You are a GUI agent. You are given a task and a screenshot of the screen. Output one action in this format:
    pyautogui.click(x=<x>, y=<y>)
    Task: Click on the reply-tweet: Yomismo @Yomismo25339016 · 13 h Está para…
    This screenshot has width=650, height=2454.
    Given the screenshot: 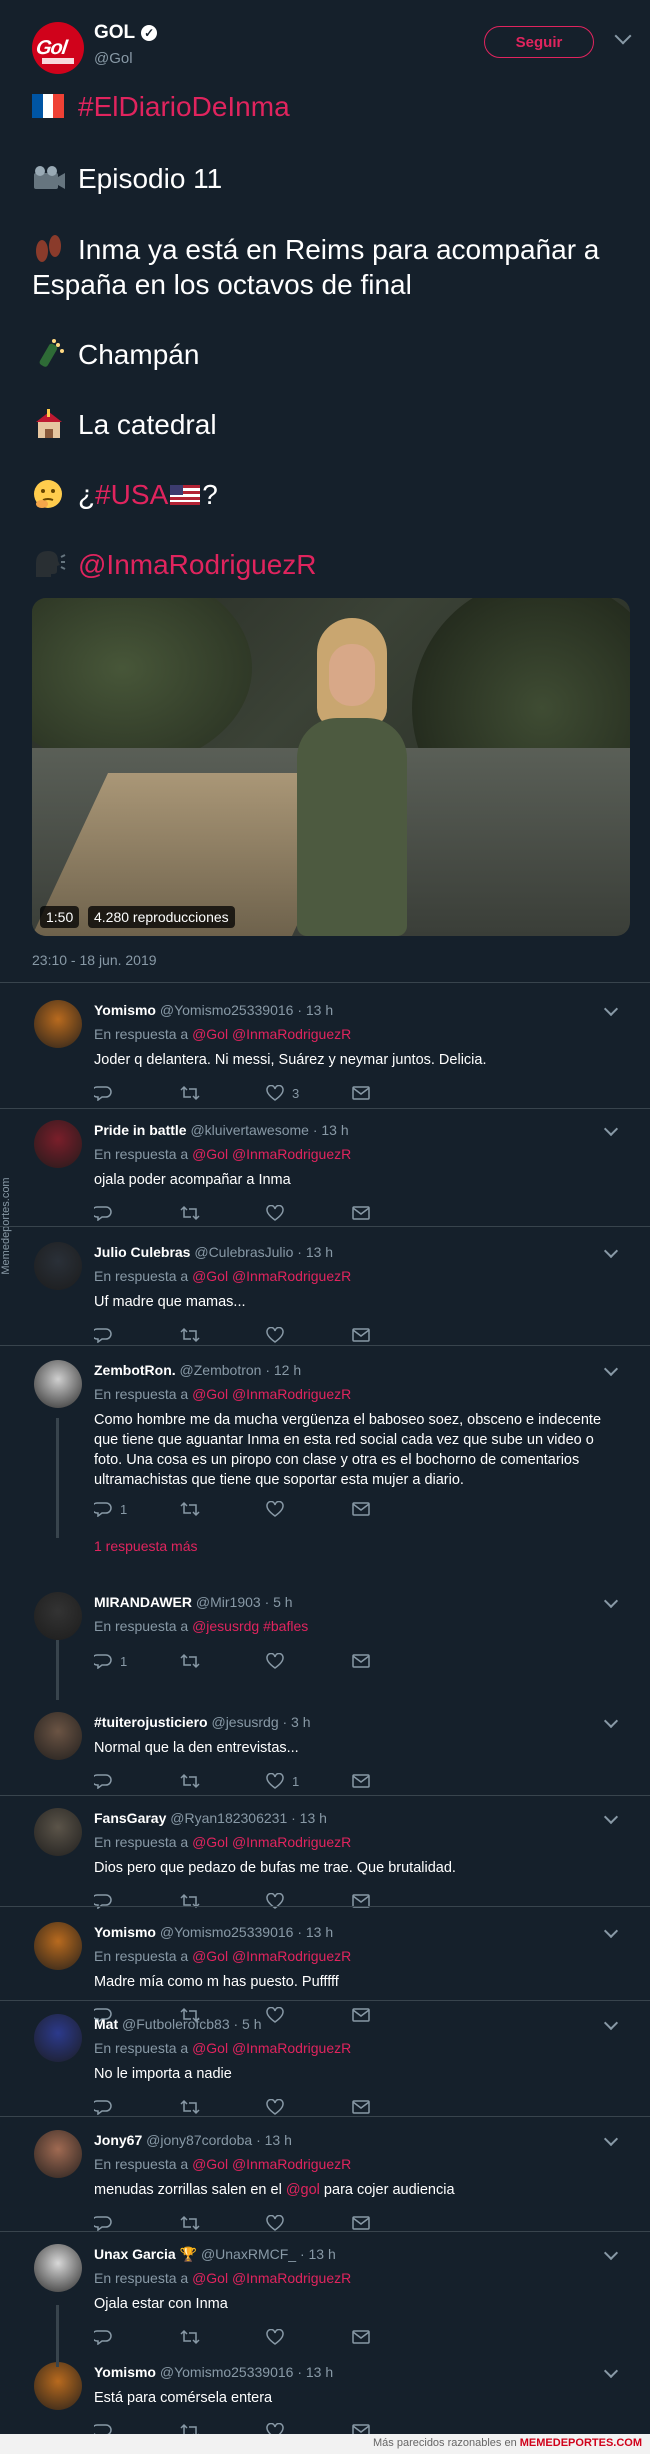 What is the action you would take?
    pyautogui.click(x=325, y=2394)
    